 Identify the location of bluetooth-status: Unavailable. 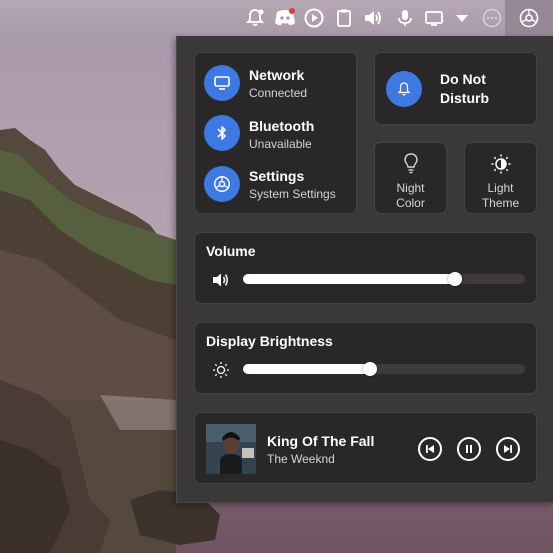
(280, 144).